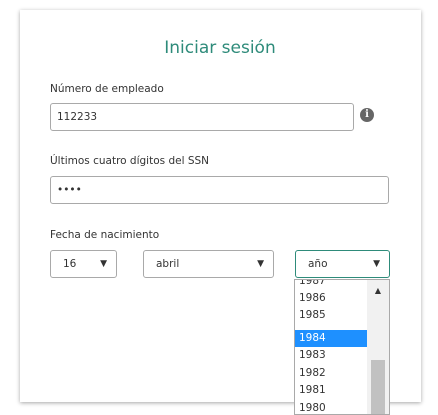  What do you see at coordinates (367, 115) in the screenshot?
I see `info-icon: i` at bounding box center [367, 115].